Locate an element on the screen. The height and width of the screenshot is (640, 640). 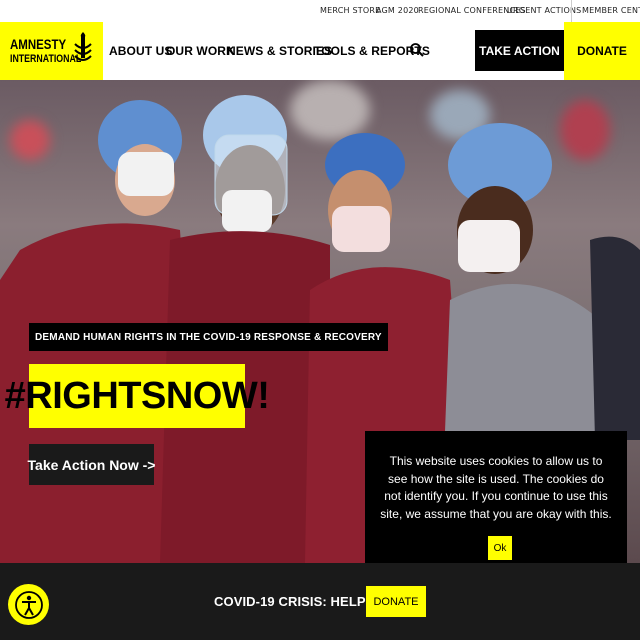
logo-line-1: AMNESTY is located at coordinates (38, 44).